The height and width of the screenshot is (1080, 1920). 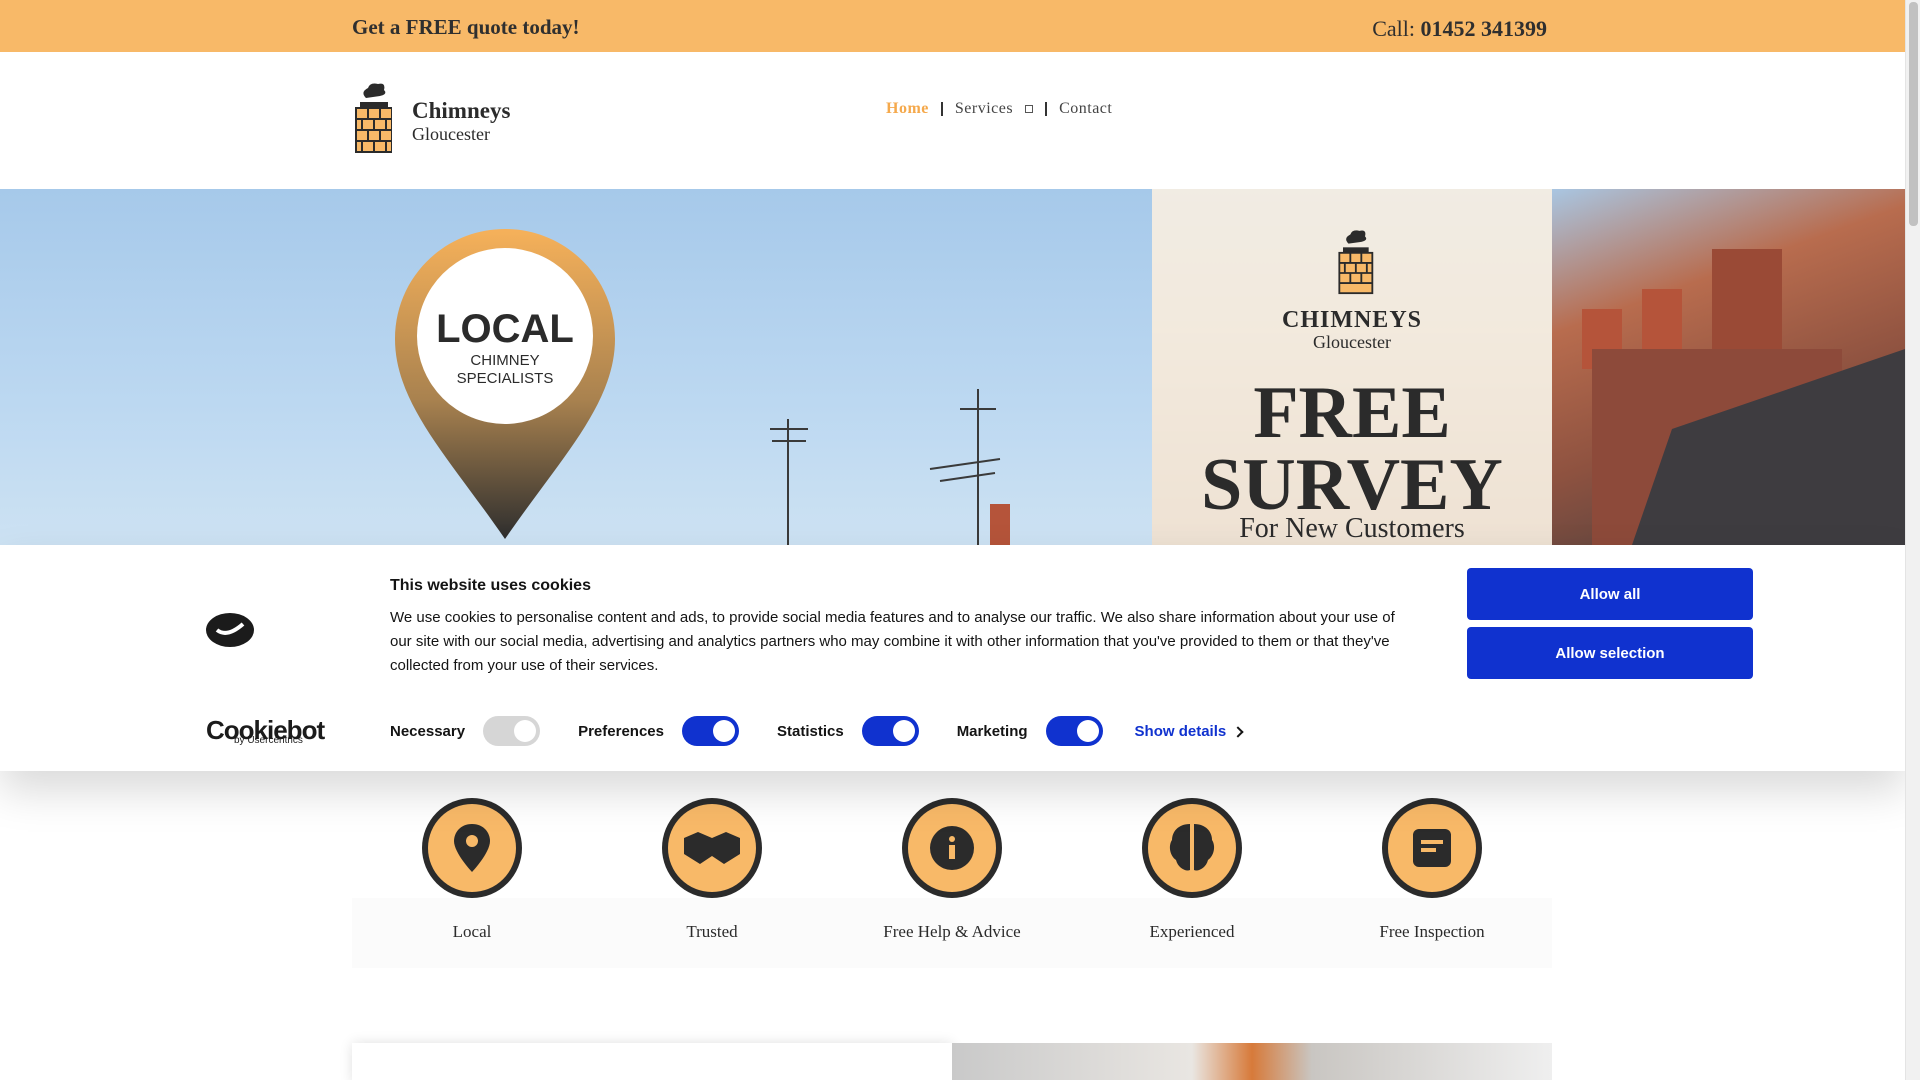 I want to click on brand-name: Chimneys, so click(x=461, y=110).